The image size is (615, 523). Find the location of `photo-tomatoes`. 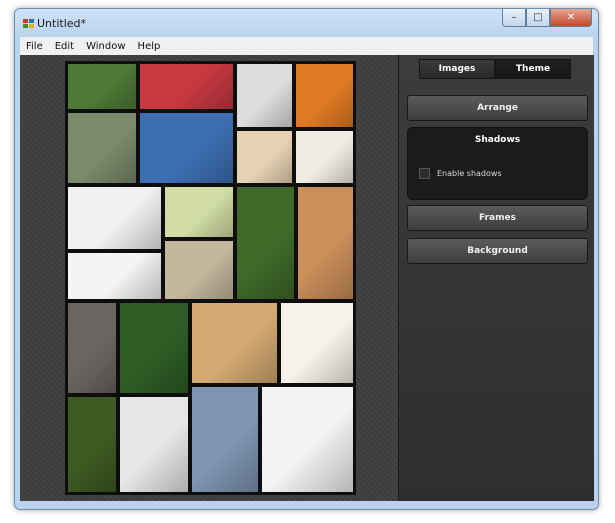

photo-tomatoes is located at coordinates (154, 348).